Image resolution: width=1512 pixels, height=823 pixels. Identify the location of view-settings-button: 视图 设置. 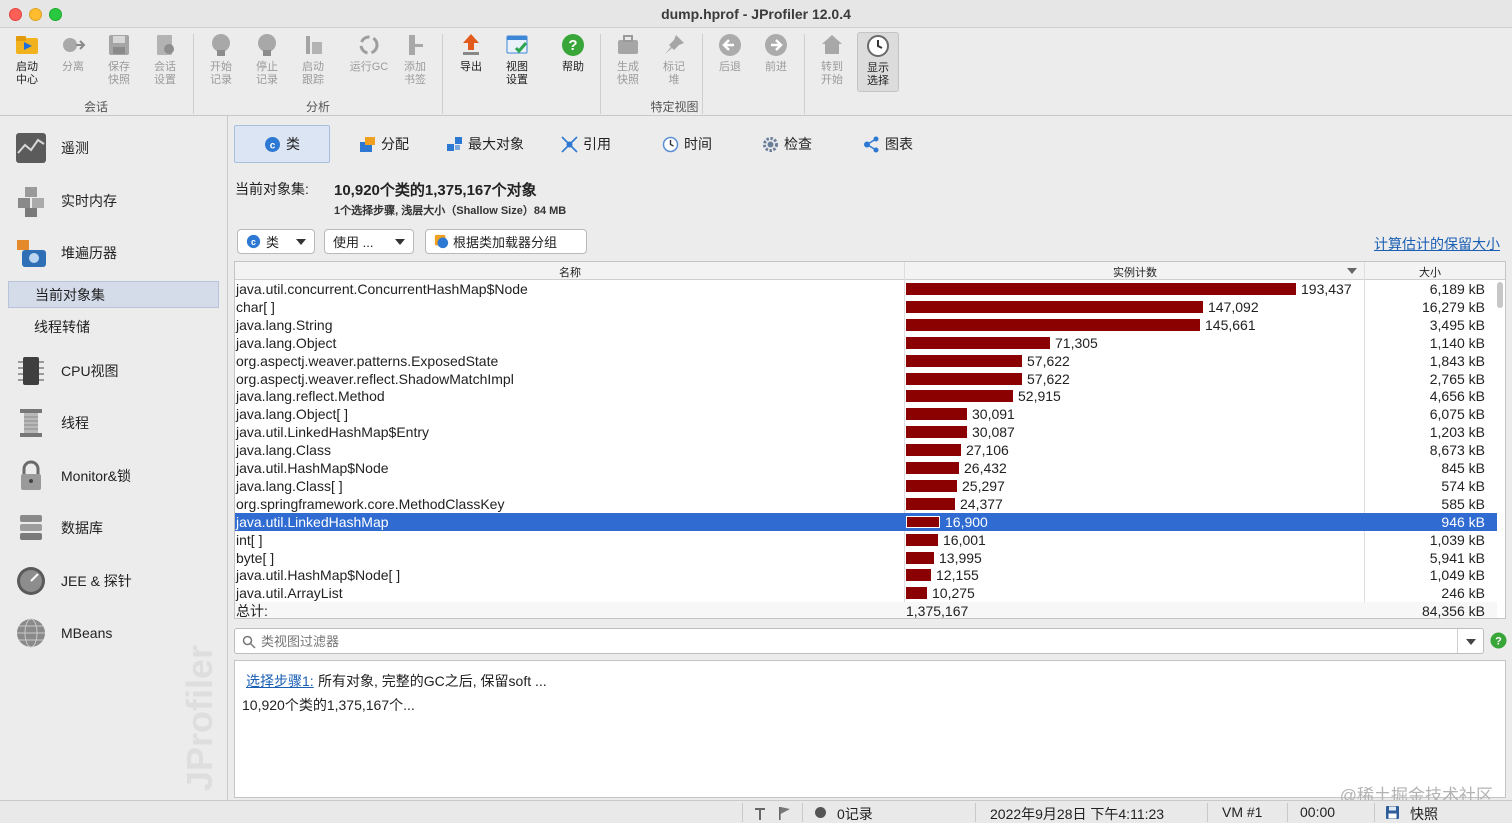
(517, 62).